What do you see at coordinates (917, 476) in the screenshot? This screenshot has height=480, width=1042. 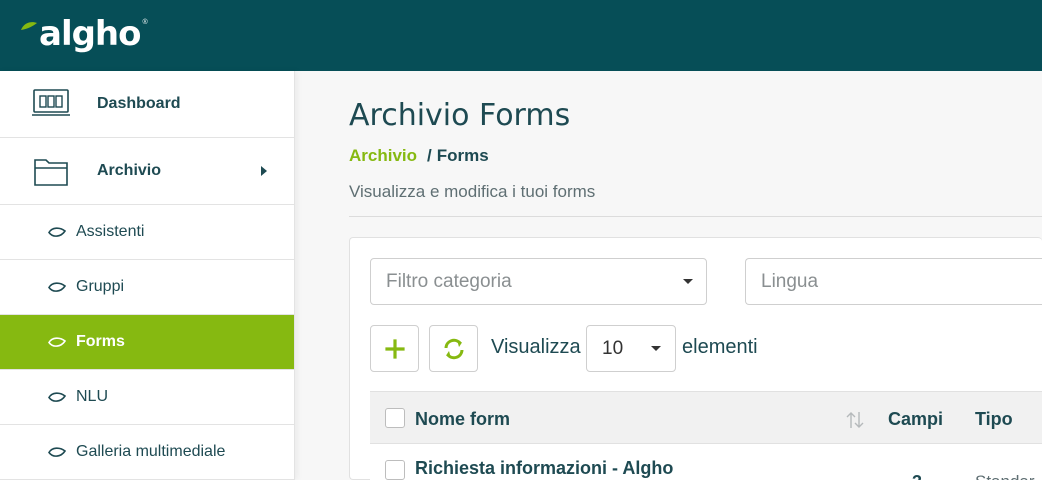 I see `form-fields-count: 3` at bounding box center [917, 476].